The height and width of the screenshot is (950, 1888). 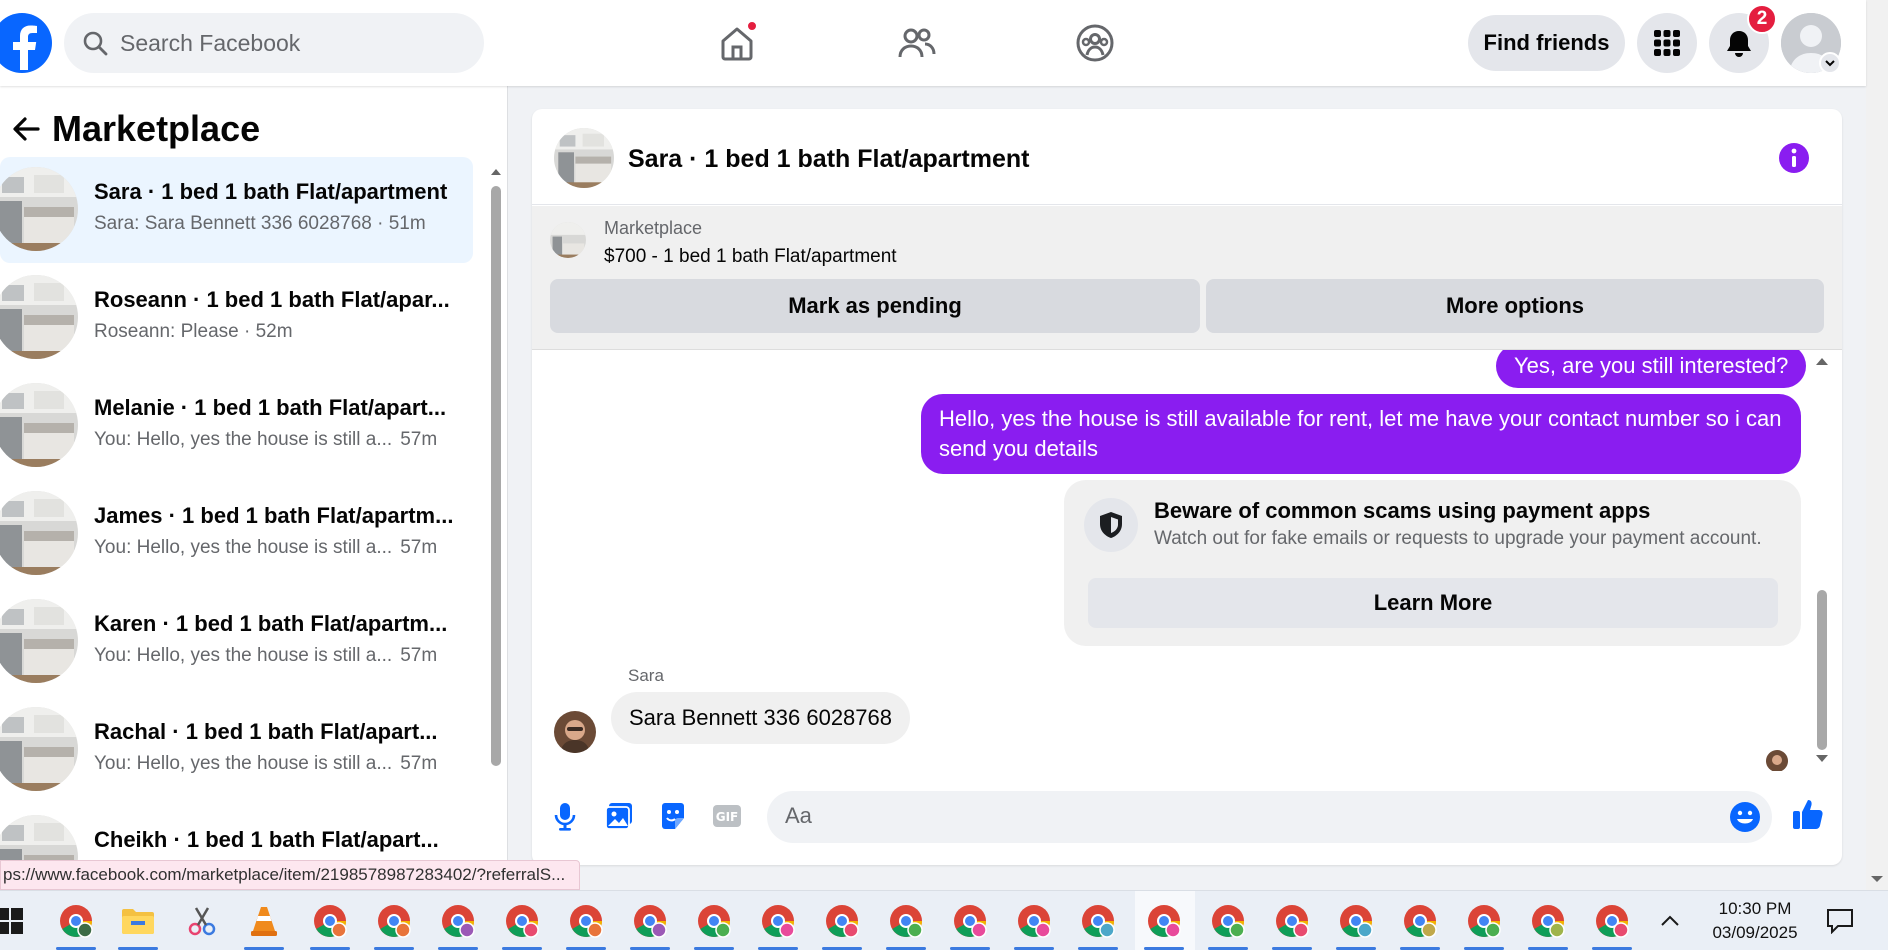 I want to click on facebook-logo-icon, so click(x=26, y=43).